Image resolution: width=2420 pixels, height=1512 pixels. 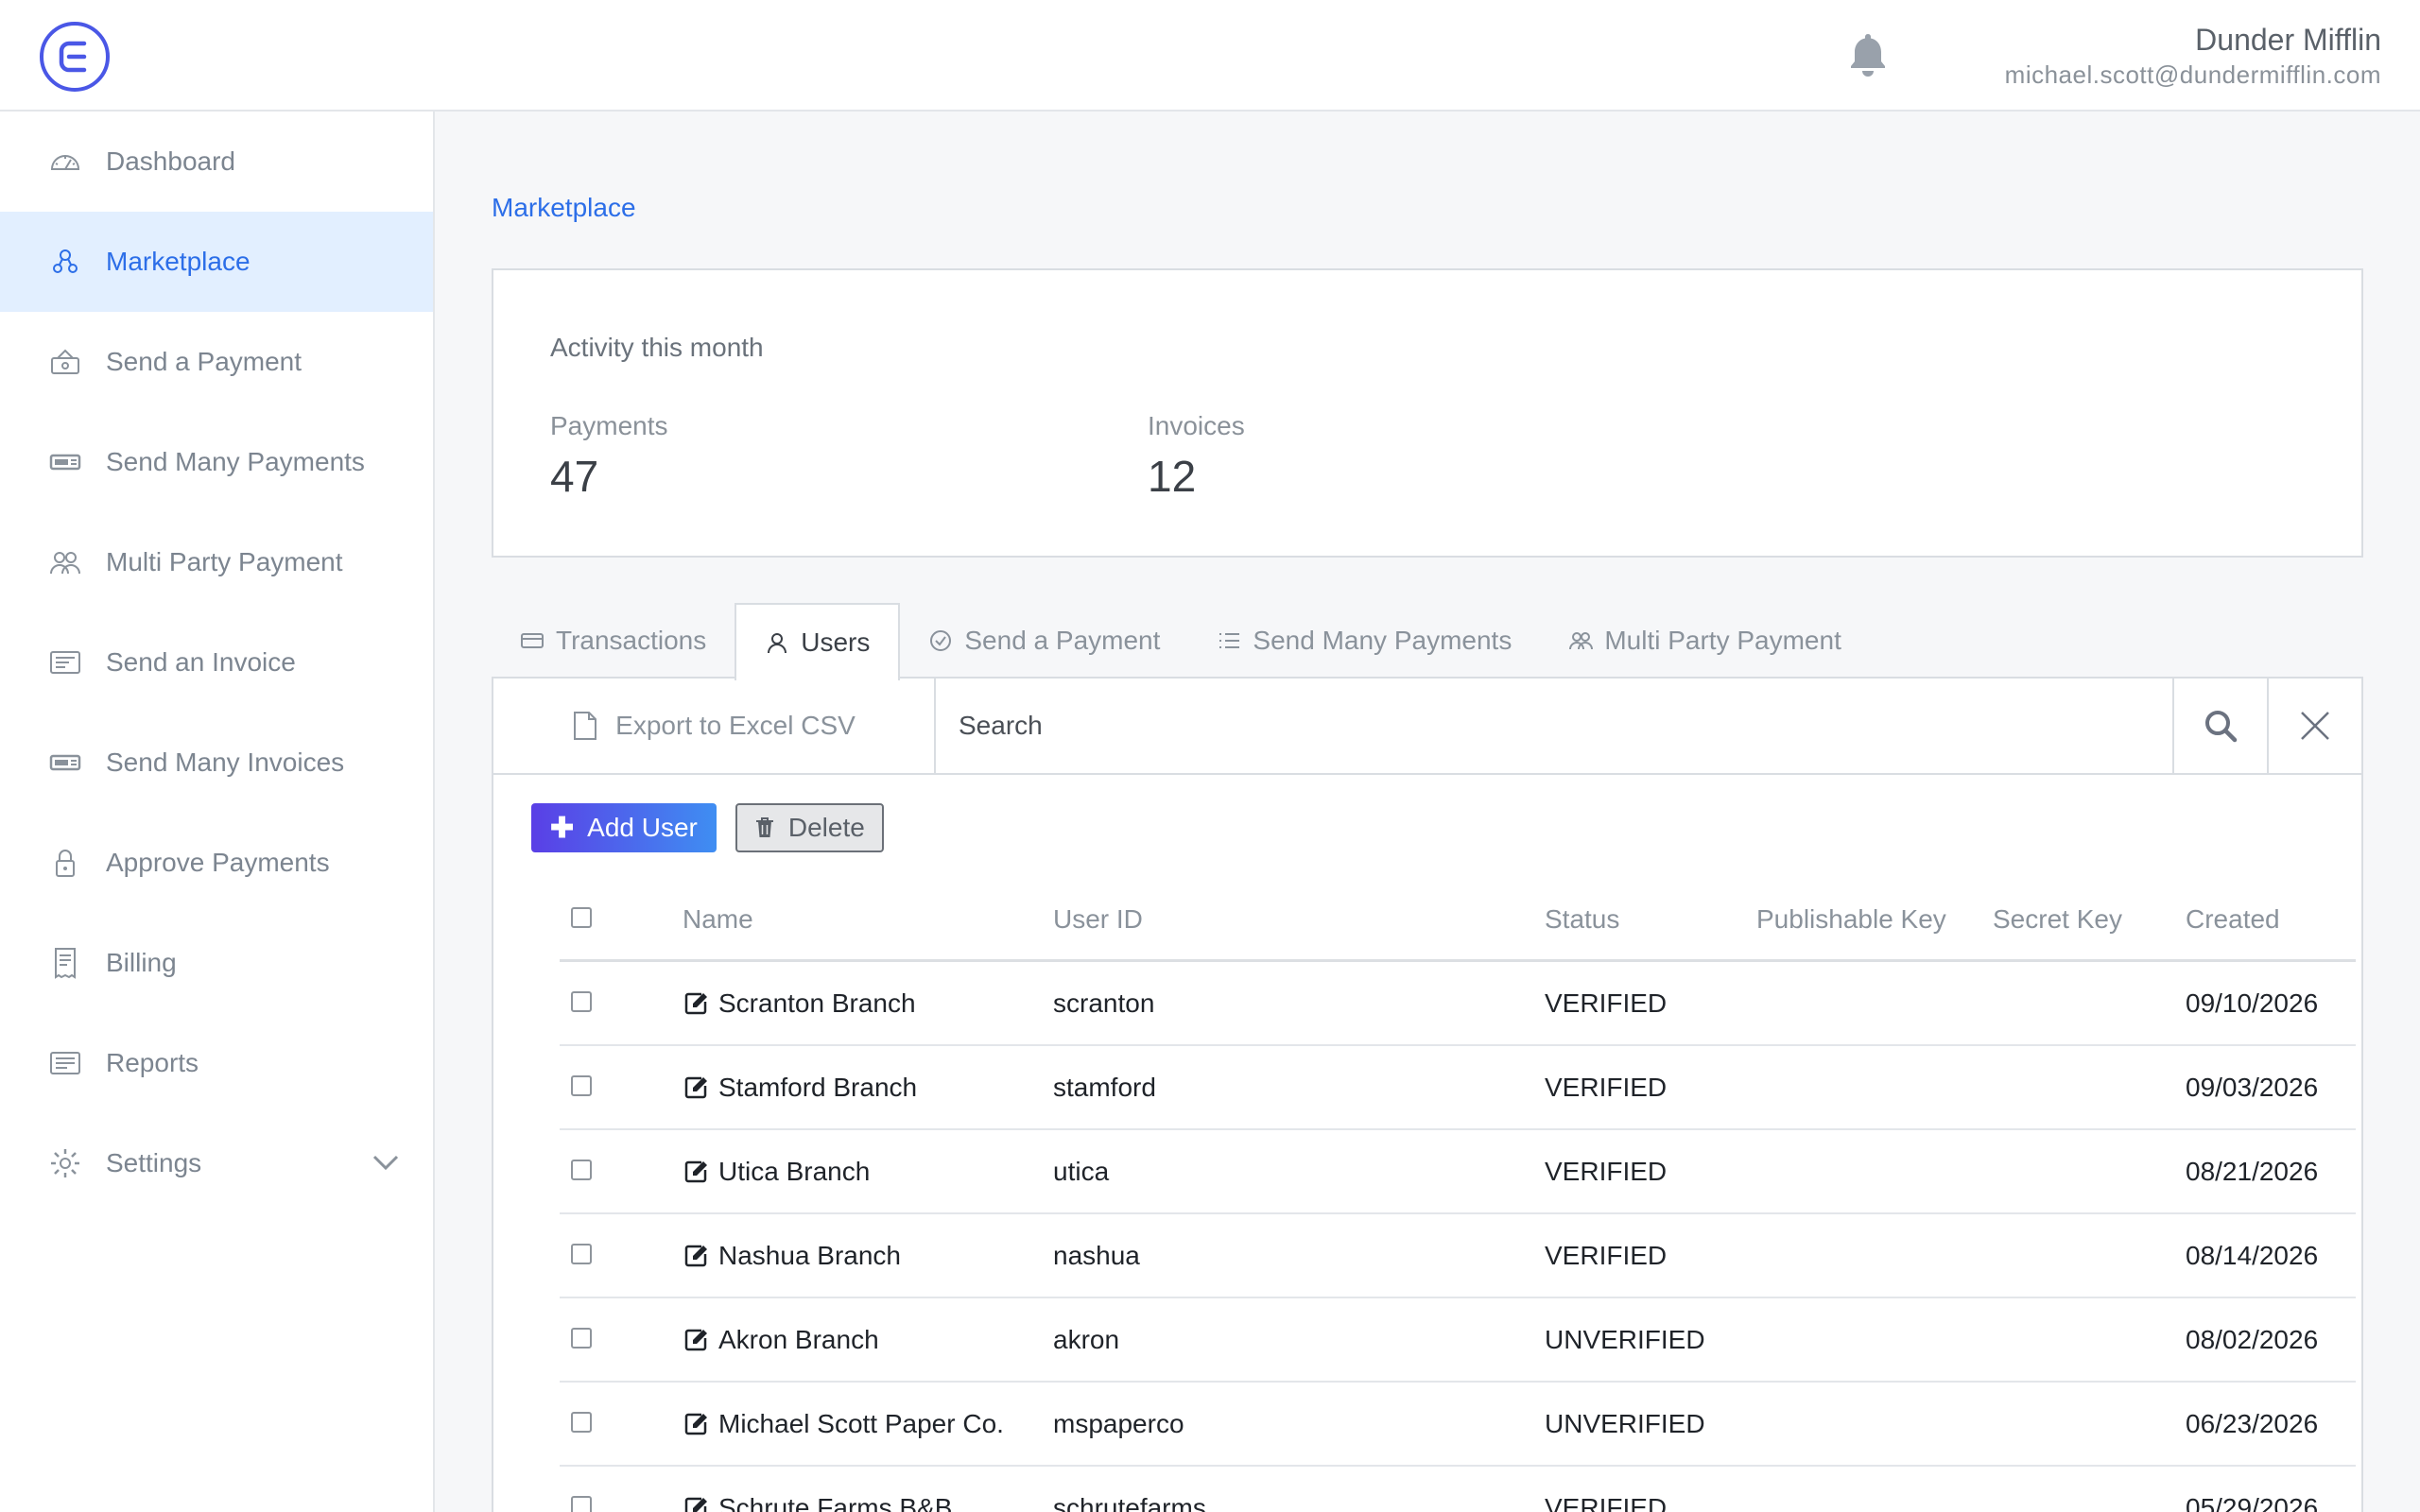 I want to click on sidebar-item-send-many-payments: Send Many Payments, so click(x=217, y=462).